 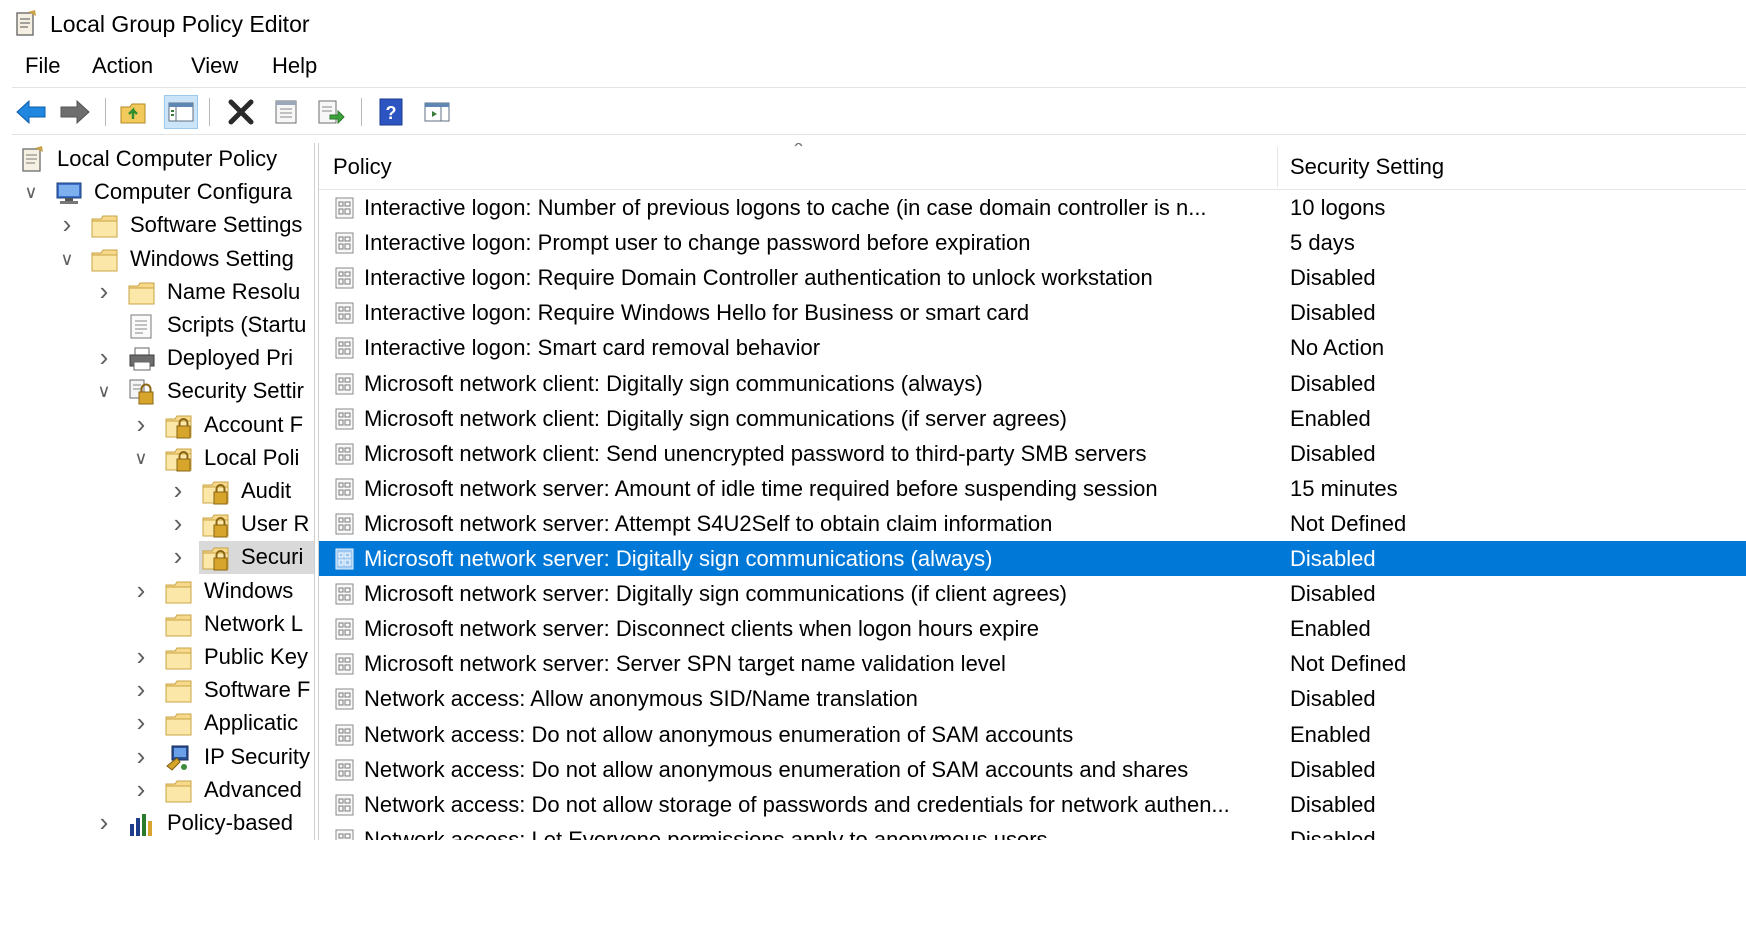 I want to click on tree-item-label: IP Security, so click(x=257, y=756).